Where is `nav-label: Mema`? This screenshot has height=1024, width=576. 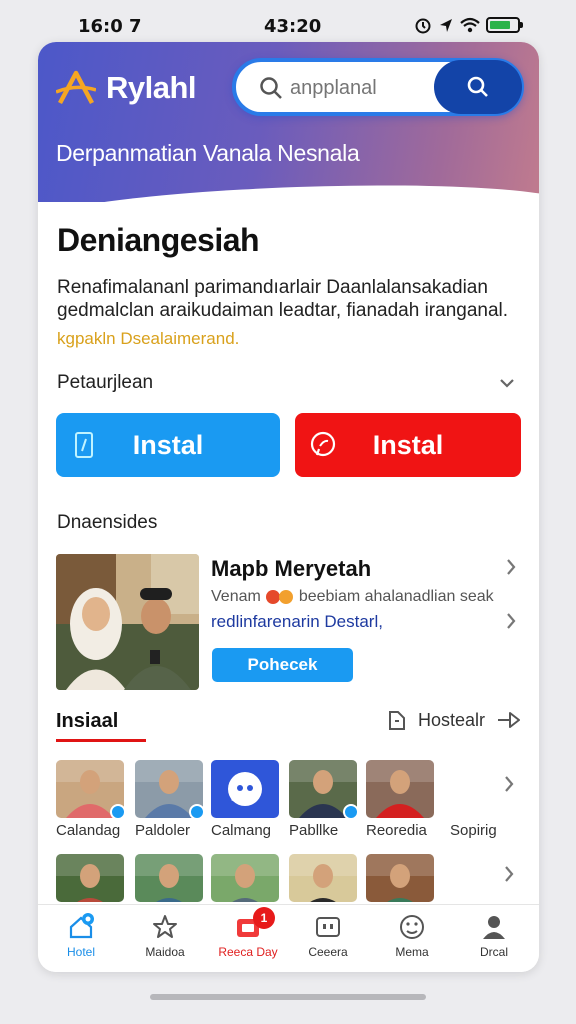
nav-label: Mema is located at coordinates (412, 952).